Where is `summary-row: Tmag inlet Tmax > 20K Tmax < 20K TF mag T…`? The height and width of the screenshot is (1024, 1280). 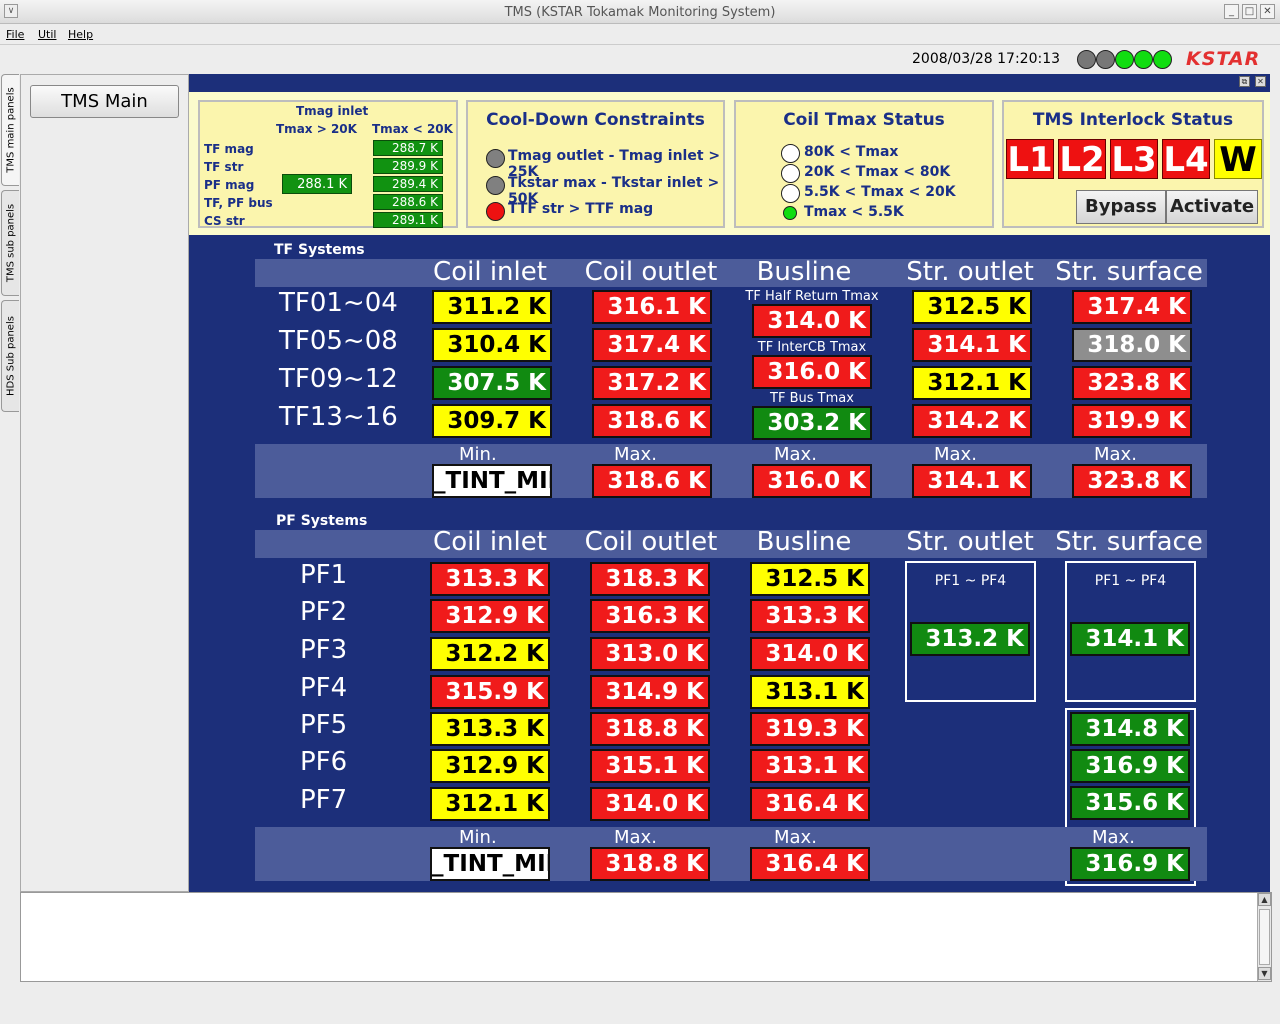
summary-row: Tmag inlet Tmax > 20K Tmax < 20K TF mag T… is located at coordinates (729, 163).